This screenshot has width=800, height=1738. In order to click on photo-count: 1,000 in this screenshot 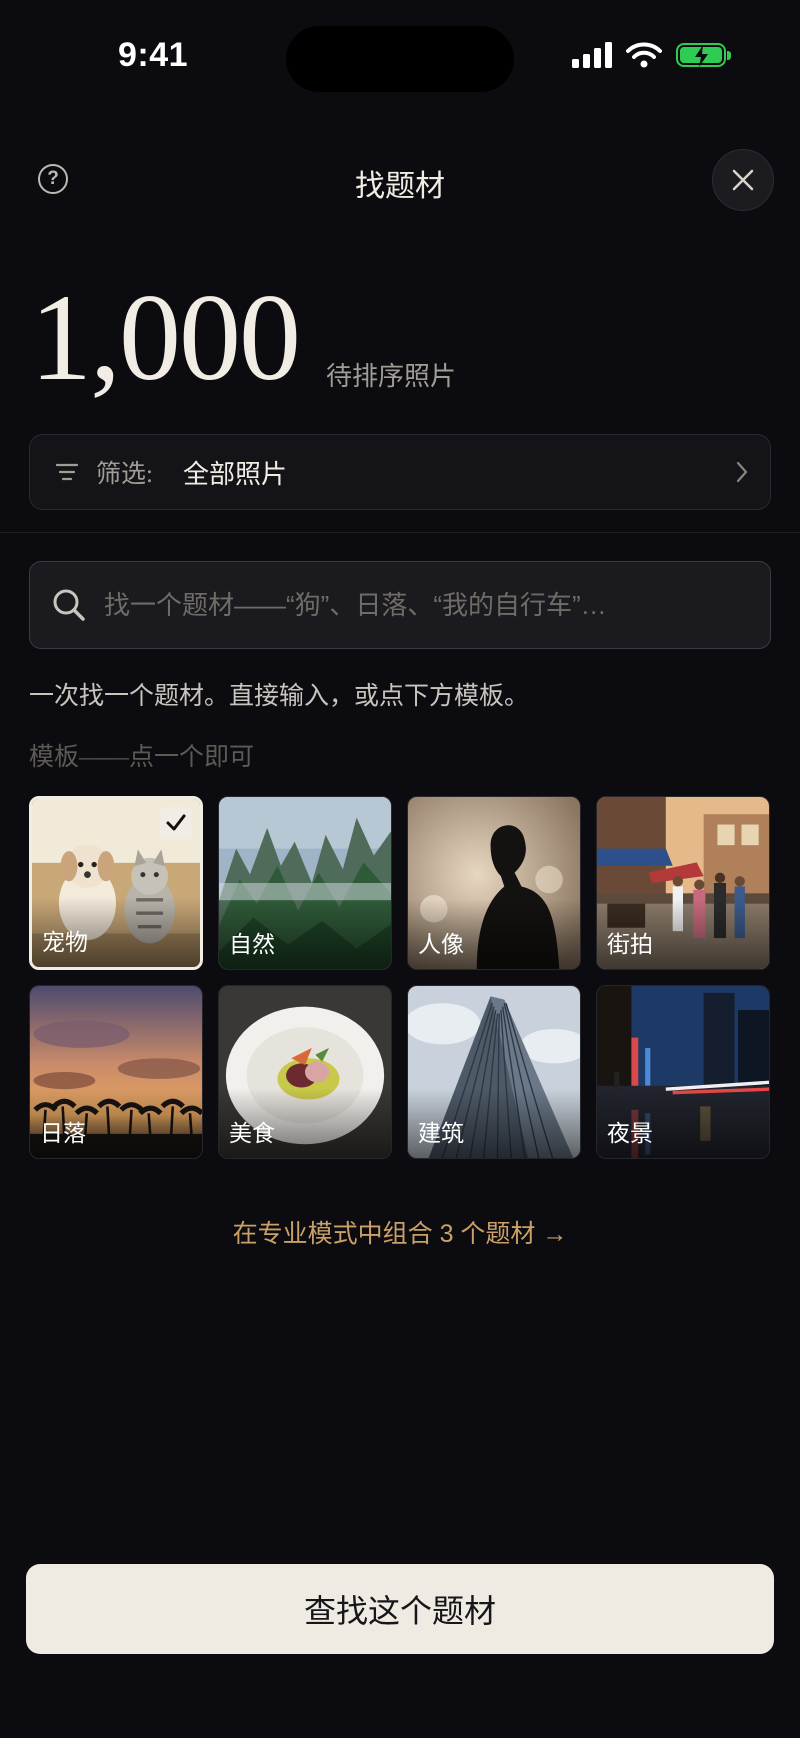, I will do `click(165, 337)`.